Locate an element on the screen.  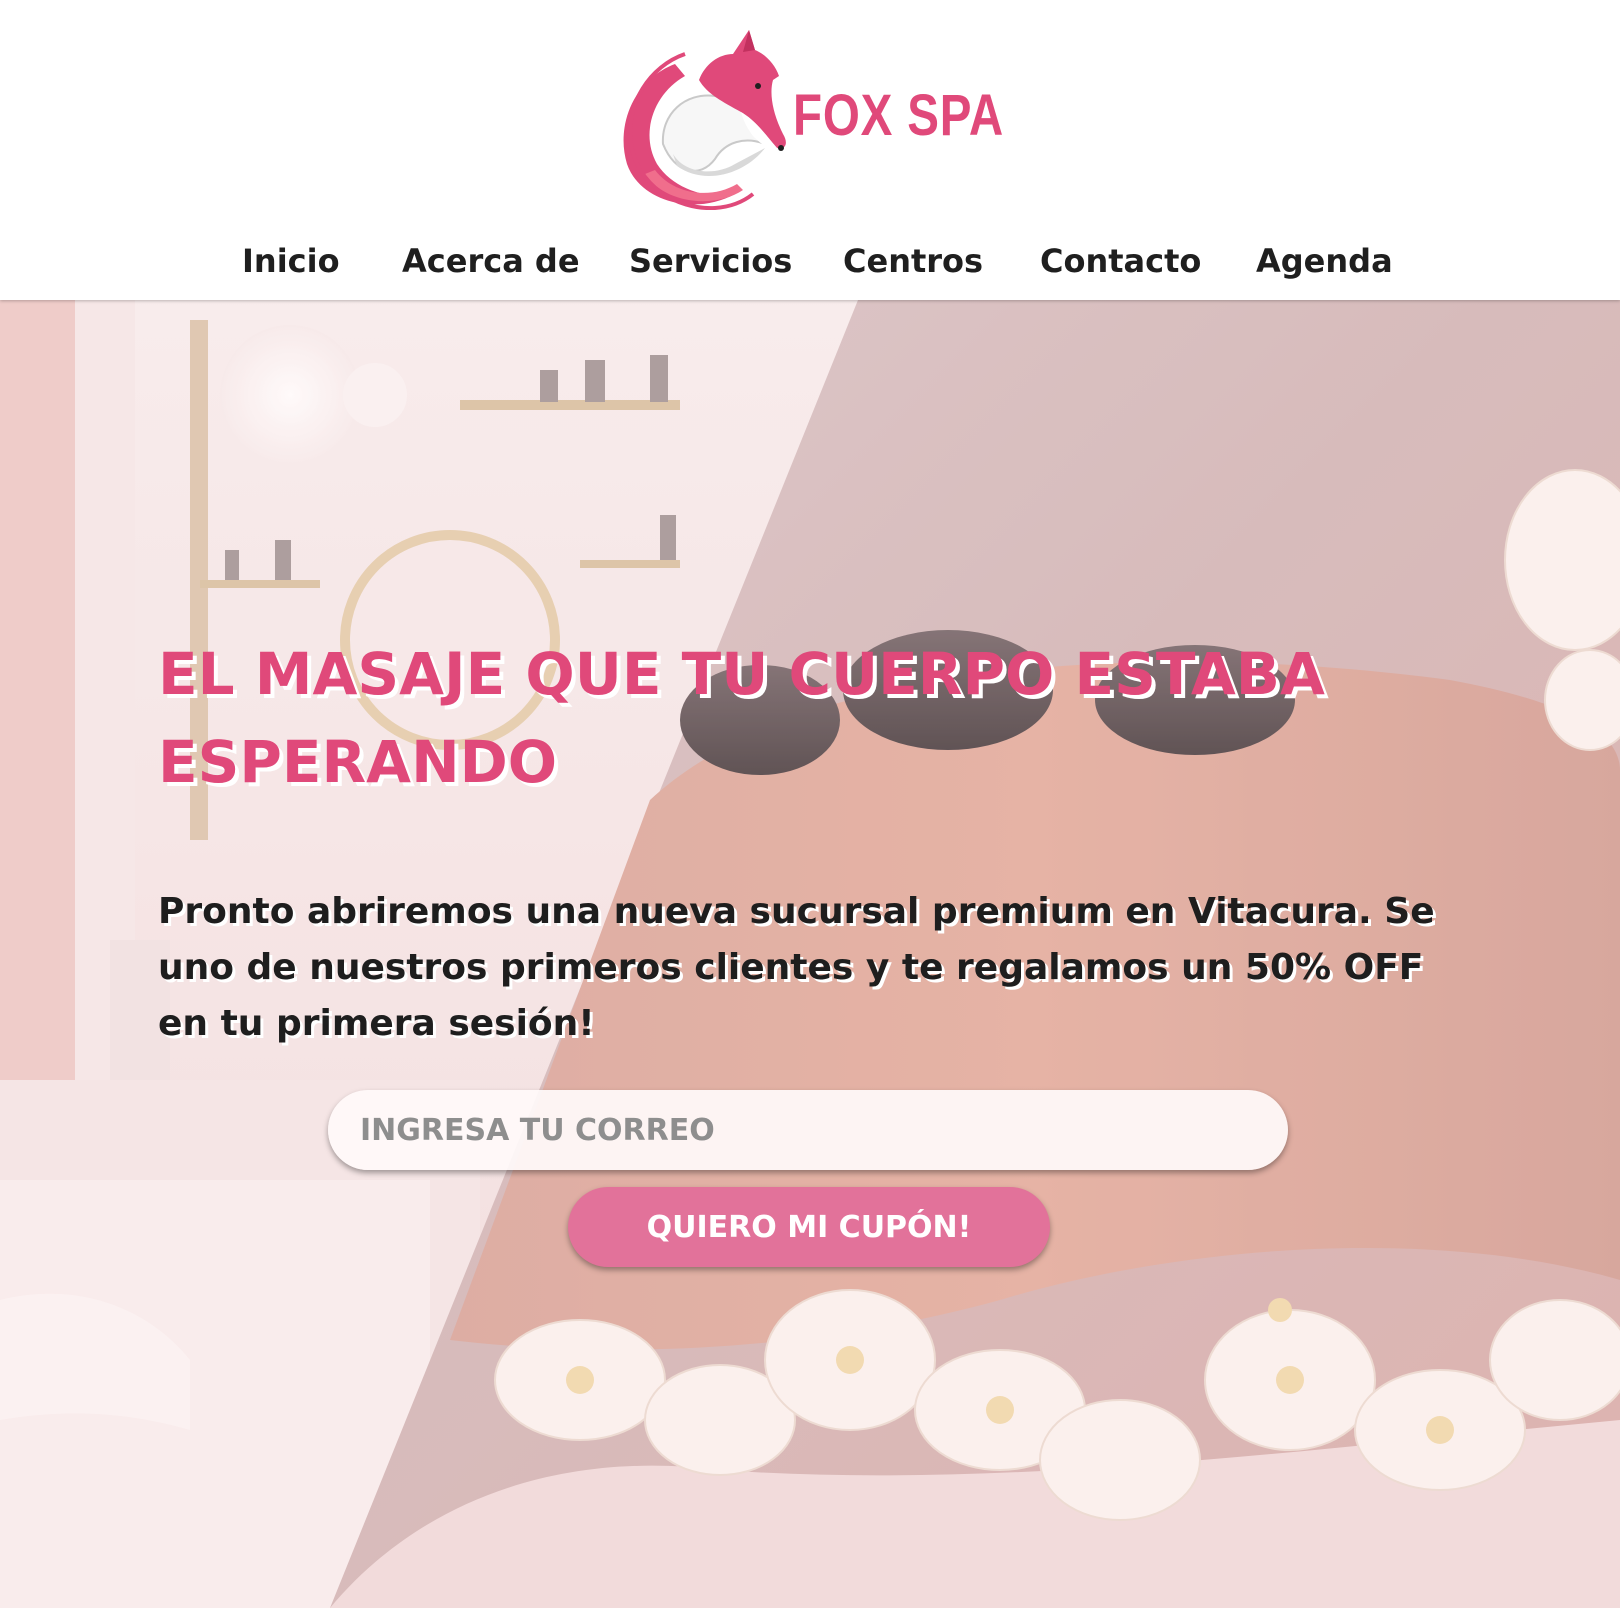
nav-item-inicio: Inicio is located at coordinates (291, 261).